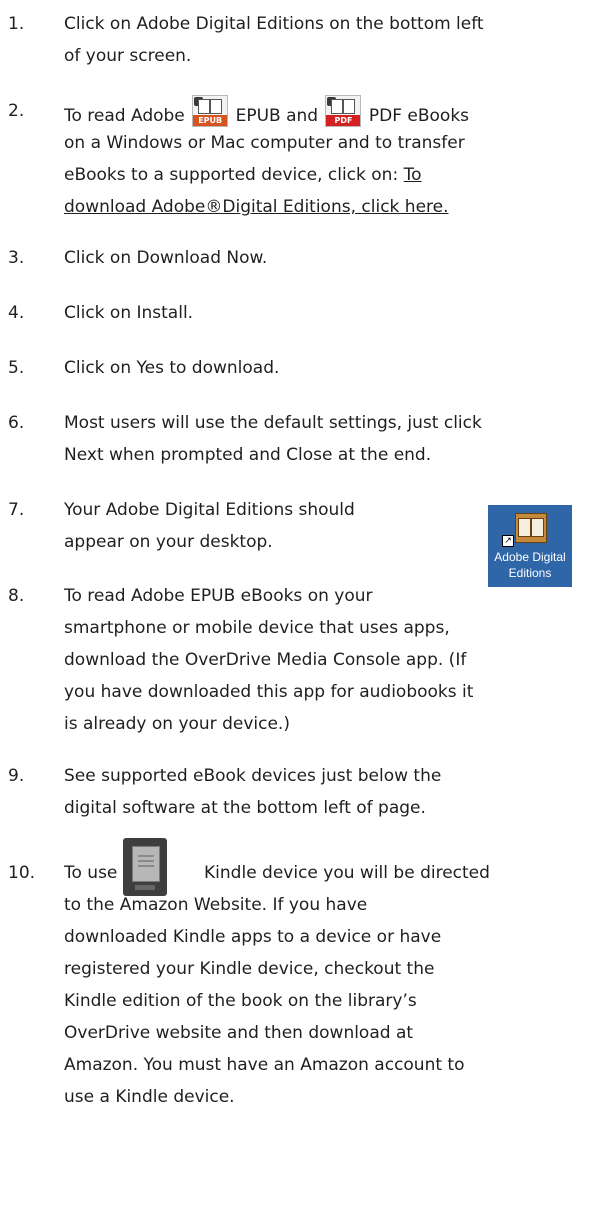  I want to click on kindle-screen, so click(146, 864).